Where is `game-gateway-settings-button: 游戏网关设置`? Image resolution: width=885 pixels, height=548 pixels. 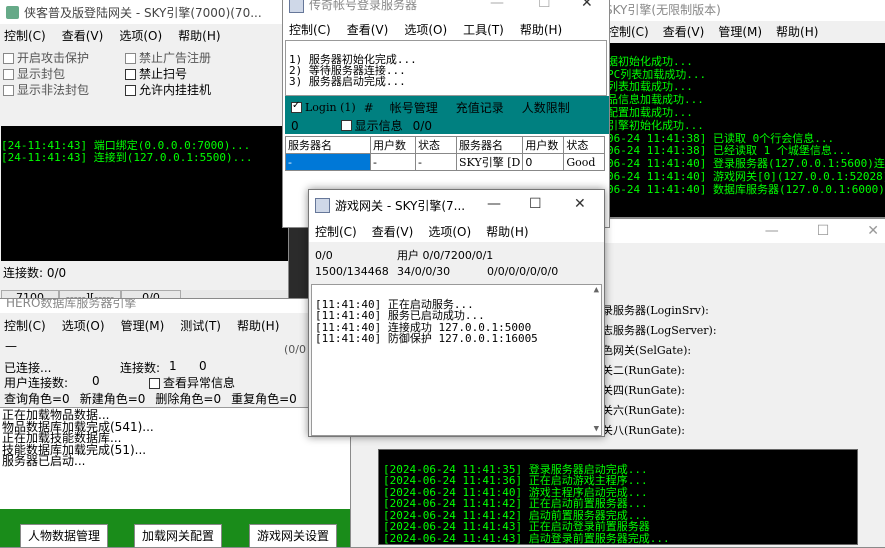
game-gateway-settings-button: 游戏网关设置 is located at coordinates (293, 535).